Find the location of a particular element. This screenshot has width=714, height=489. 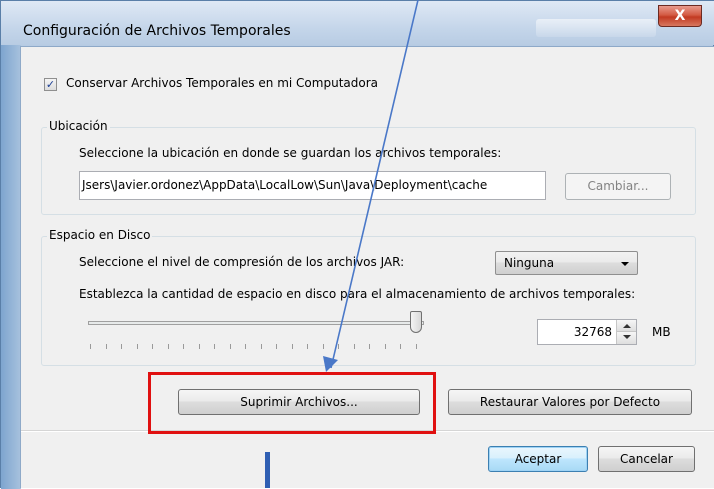

spinner-up-button is located at coordinates (626, 326).